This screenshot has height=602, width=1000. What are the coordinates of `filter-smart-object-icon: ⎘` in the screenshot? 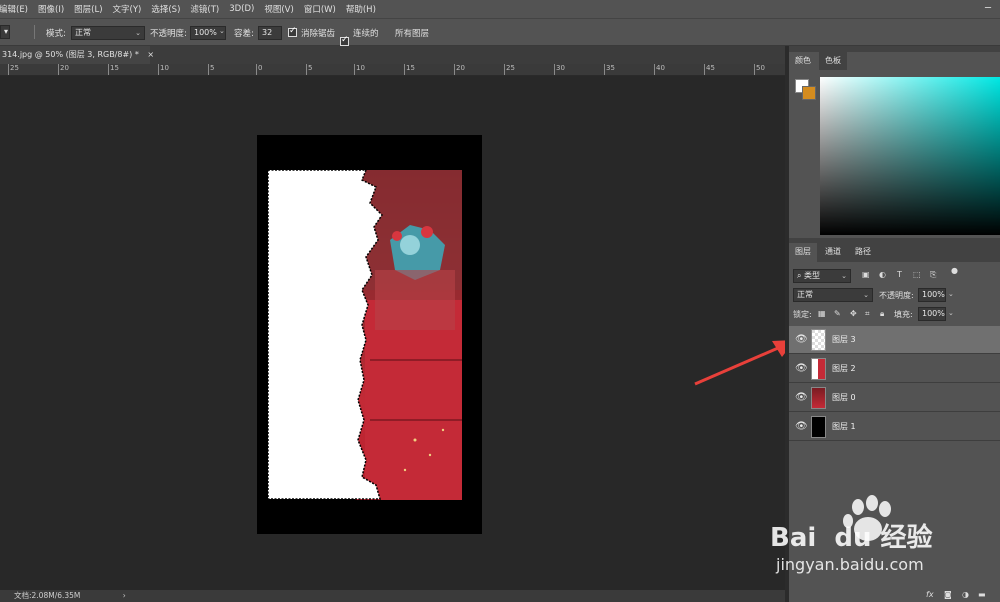 It's located at (933, 275).